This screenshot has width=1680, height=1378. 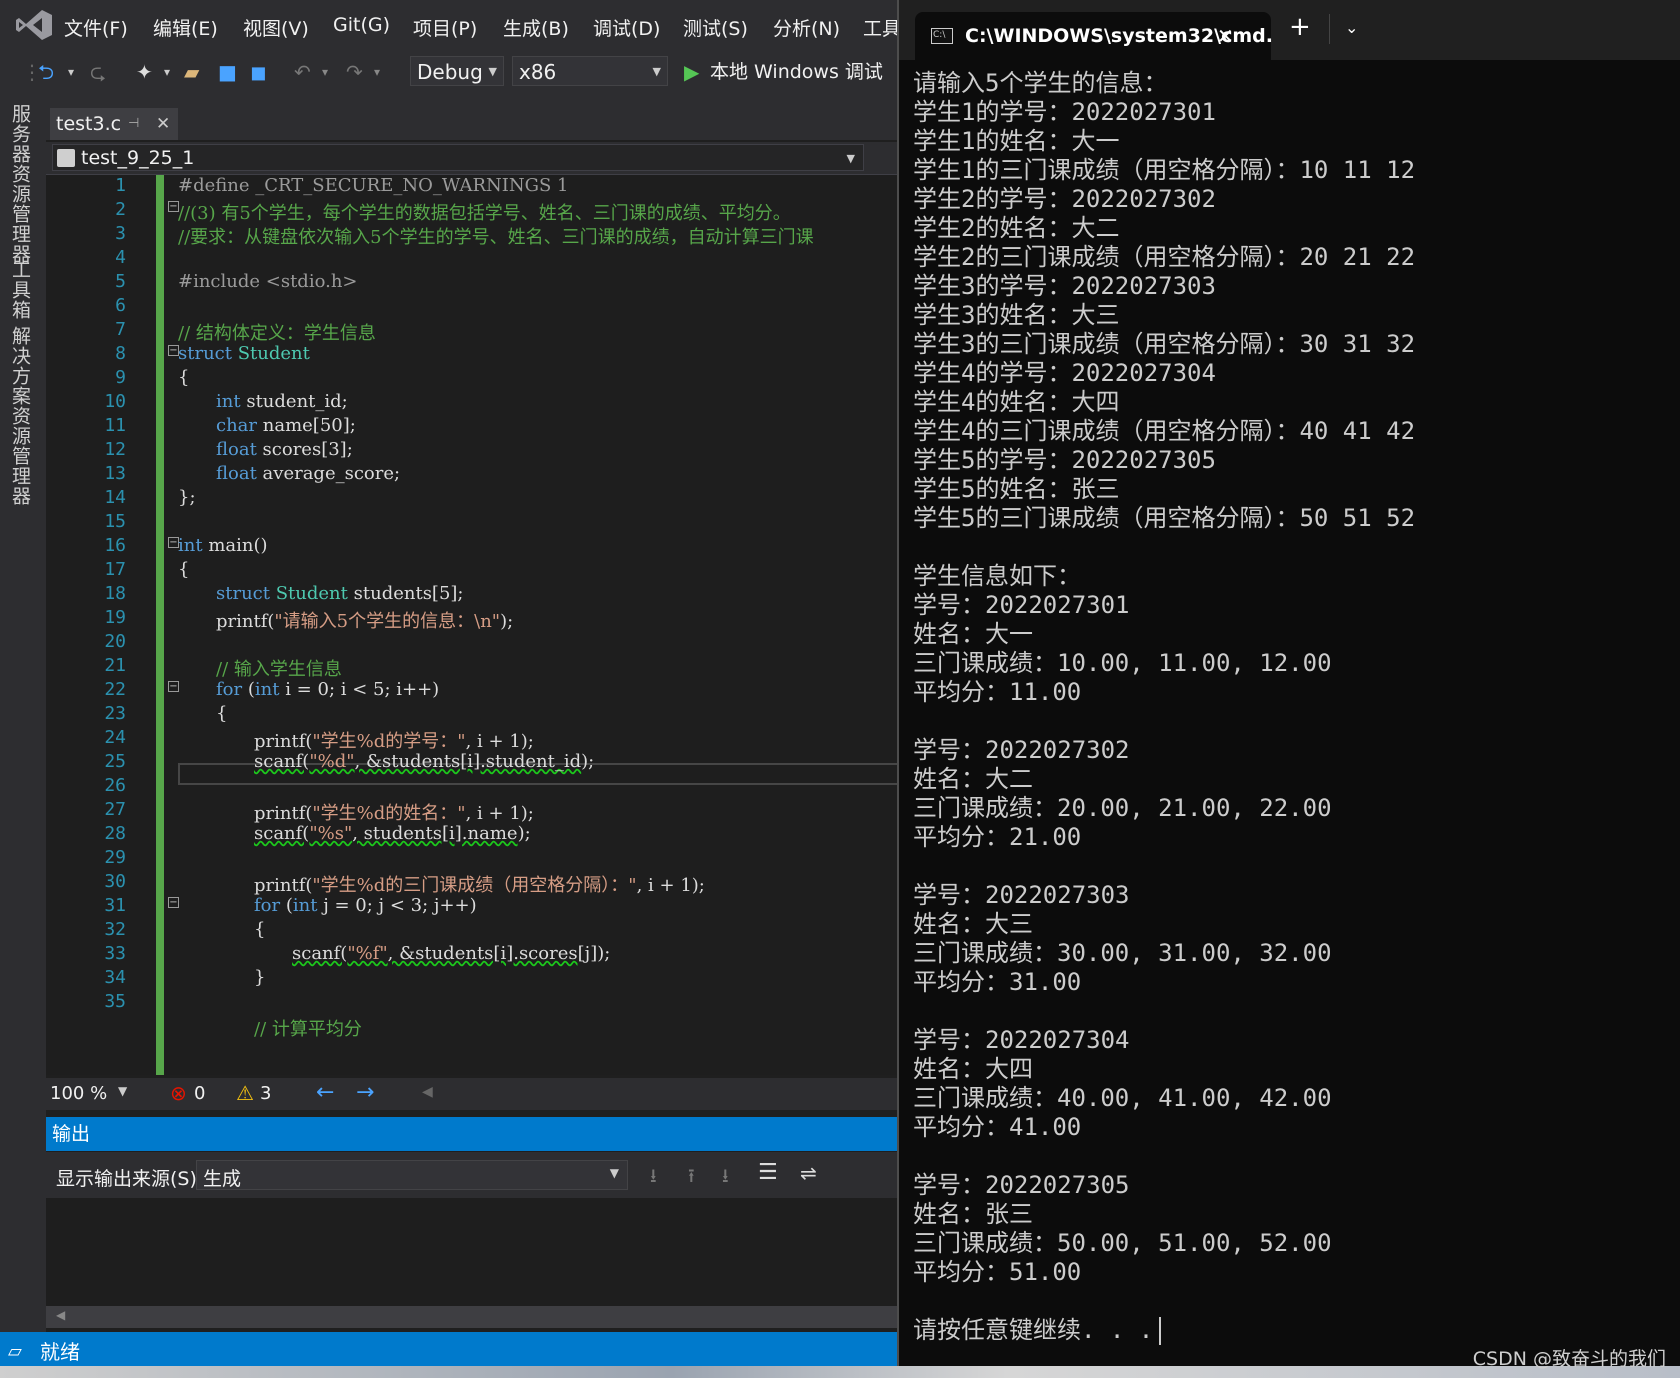 I want to click on terminal-line: 学生1的学号：2022027301, so click(x=1064, y=112).